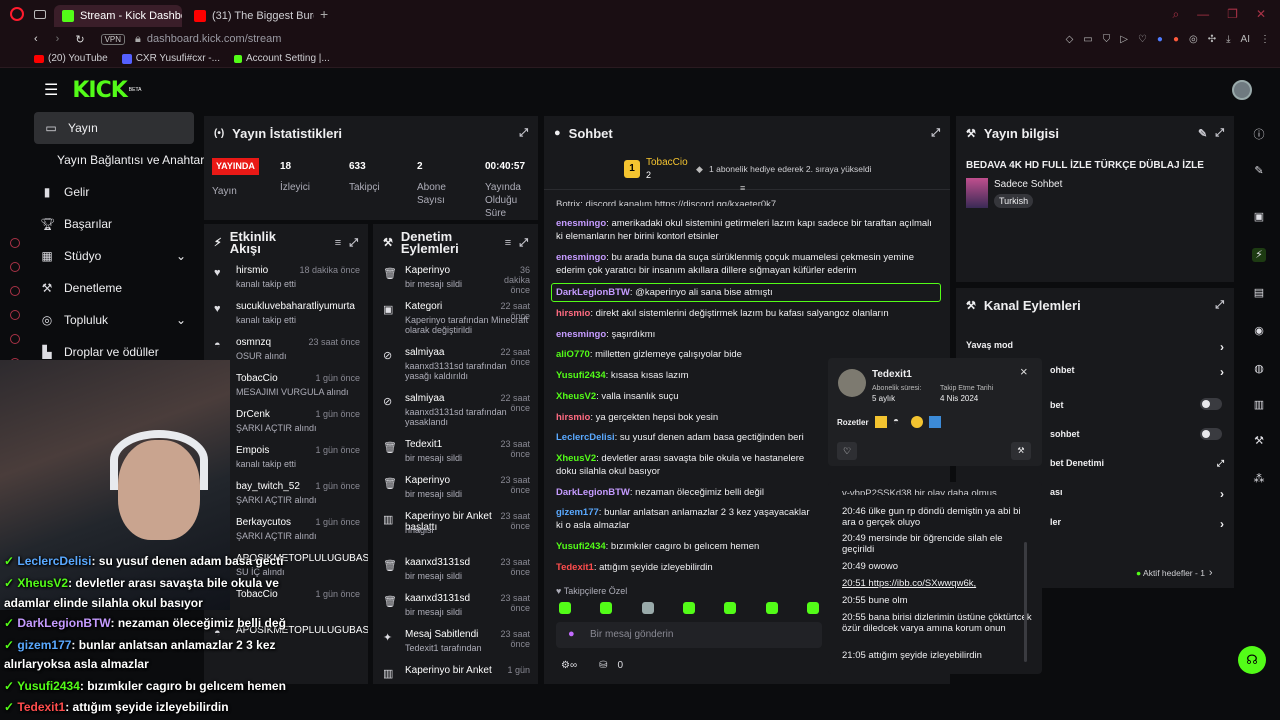 Image resolution: width=1280 pixels, height=720 pixels. Describe the element at coordinates (577, 512) in the screenshot. I see `chat-username: gizem177` at that location.